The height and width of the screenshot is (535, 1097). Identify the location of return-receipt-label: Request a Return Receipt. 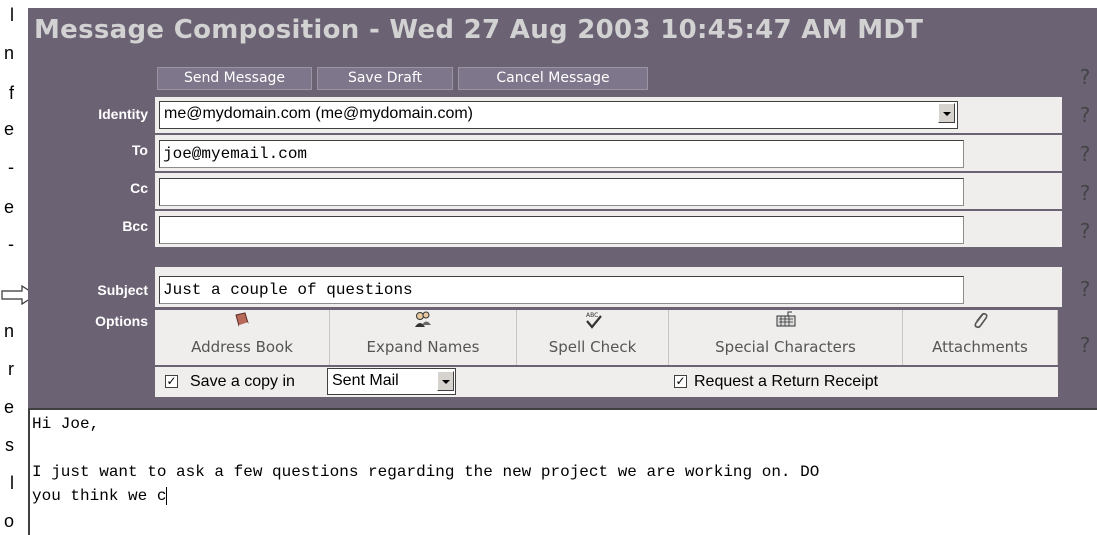
(786, 381).